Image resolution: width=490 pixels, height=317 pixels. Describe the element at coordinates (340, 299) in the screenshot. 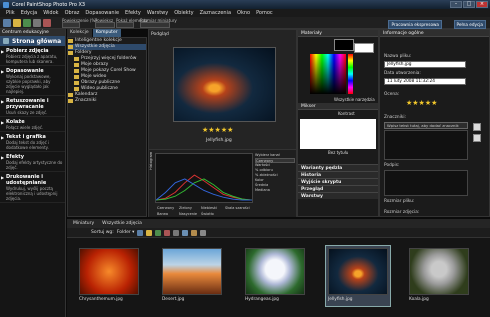

I see `thumbnail-name: Jellyfish.jpg` at that location.